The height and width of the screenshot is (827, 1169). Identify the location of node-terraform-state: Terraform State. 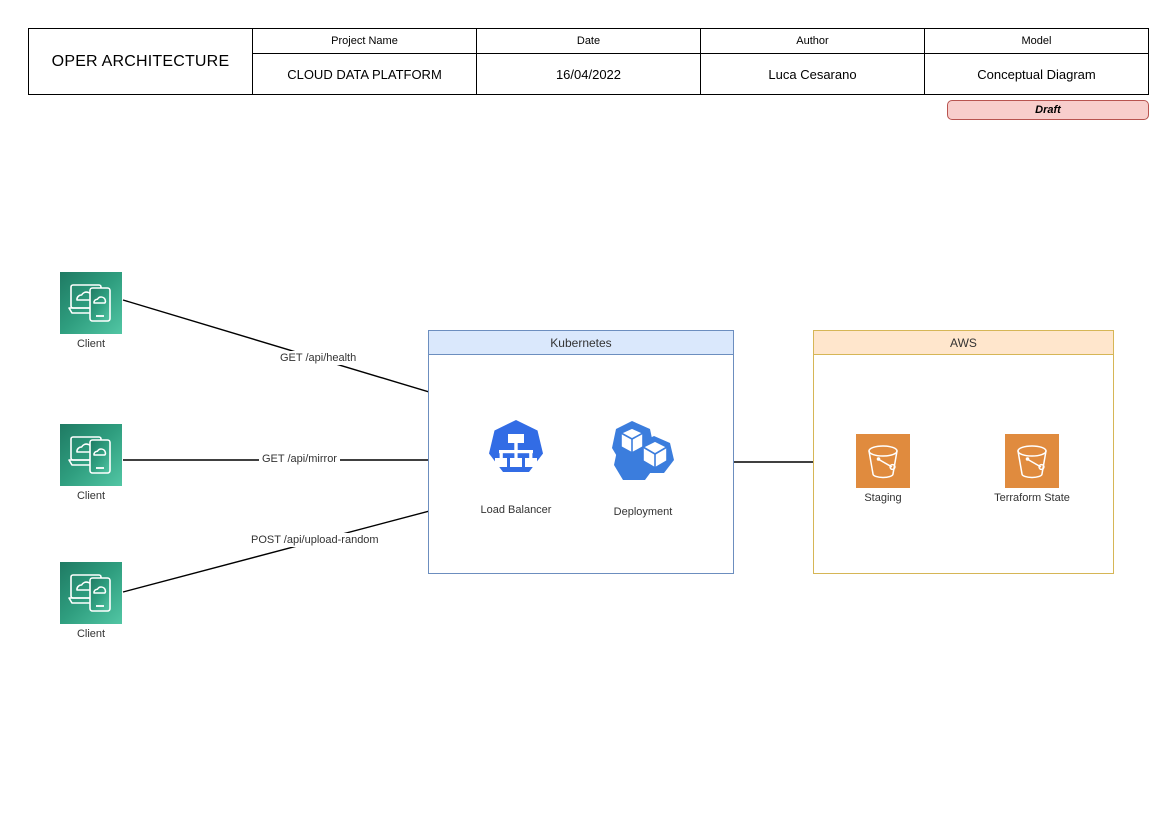
(1032, 469).